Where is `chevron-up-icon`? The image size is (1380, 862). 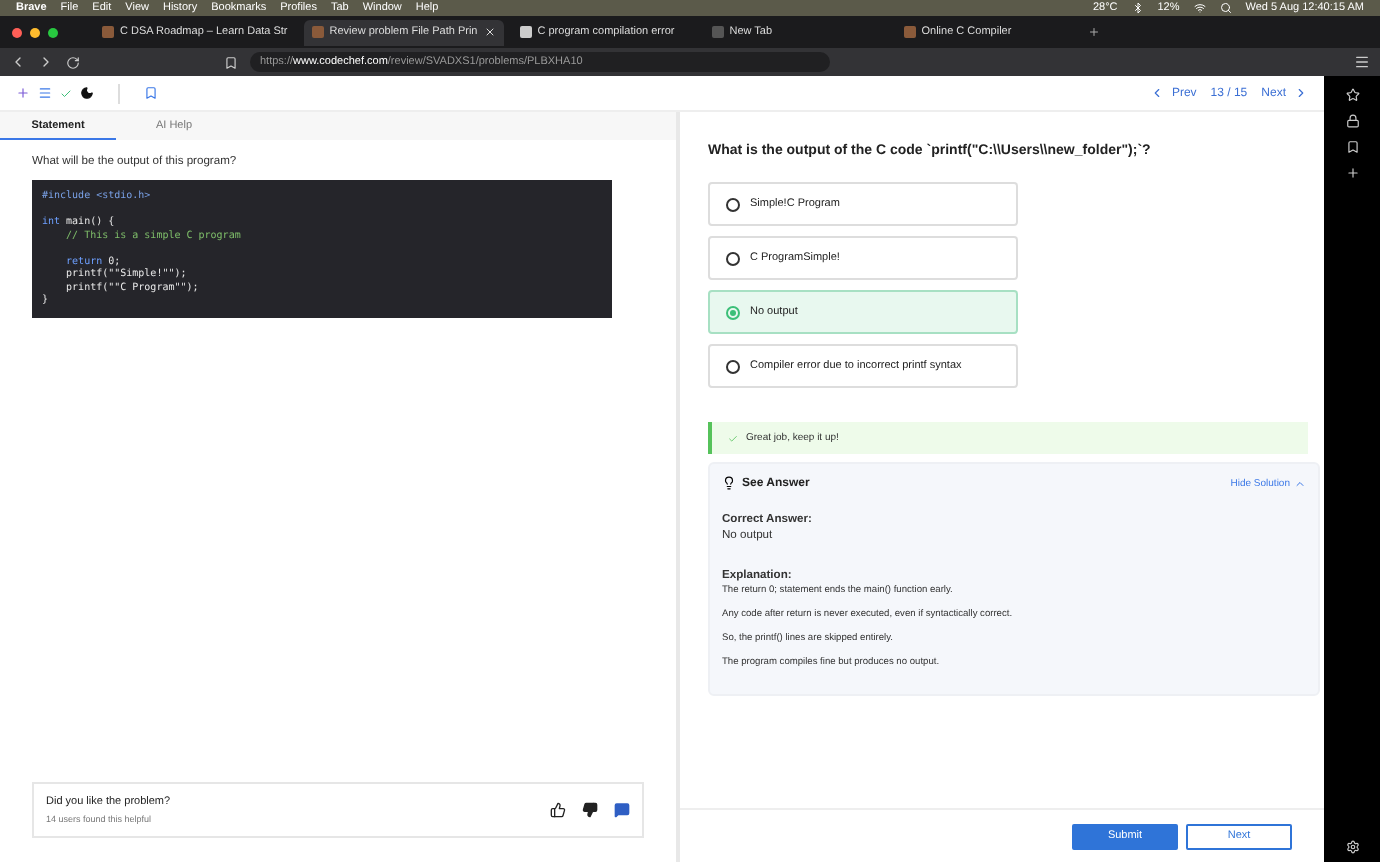
chevron-up-icon is located at coordinates (1300, 483).